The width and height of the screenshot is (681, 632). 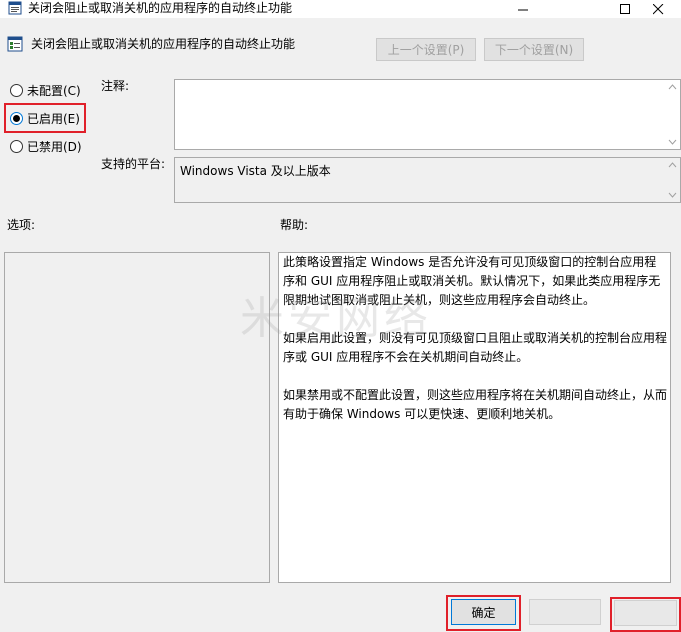 I want to click on radio-enabled: 已启用(E), so click(x=45, y=118).